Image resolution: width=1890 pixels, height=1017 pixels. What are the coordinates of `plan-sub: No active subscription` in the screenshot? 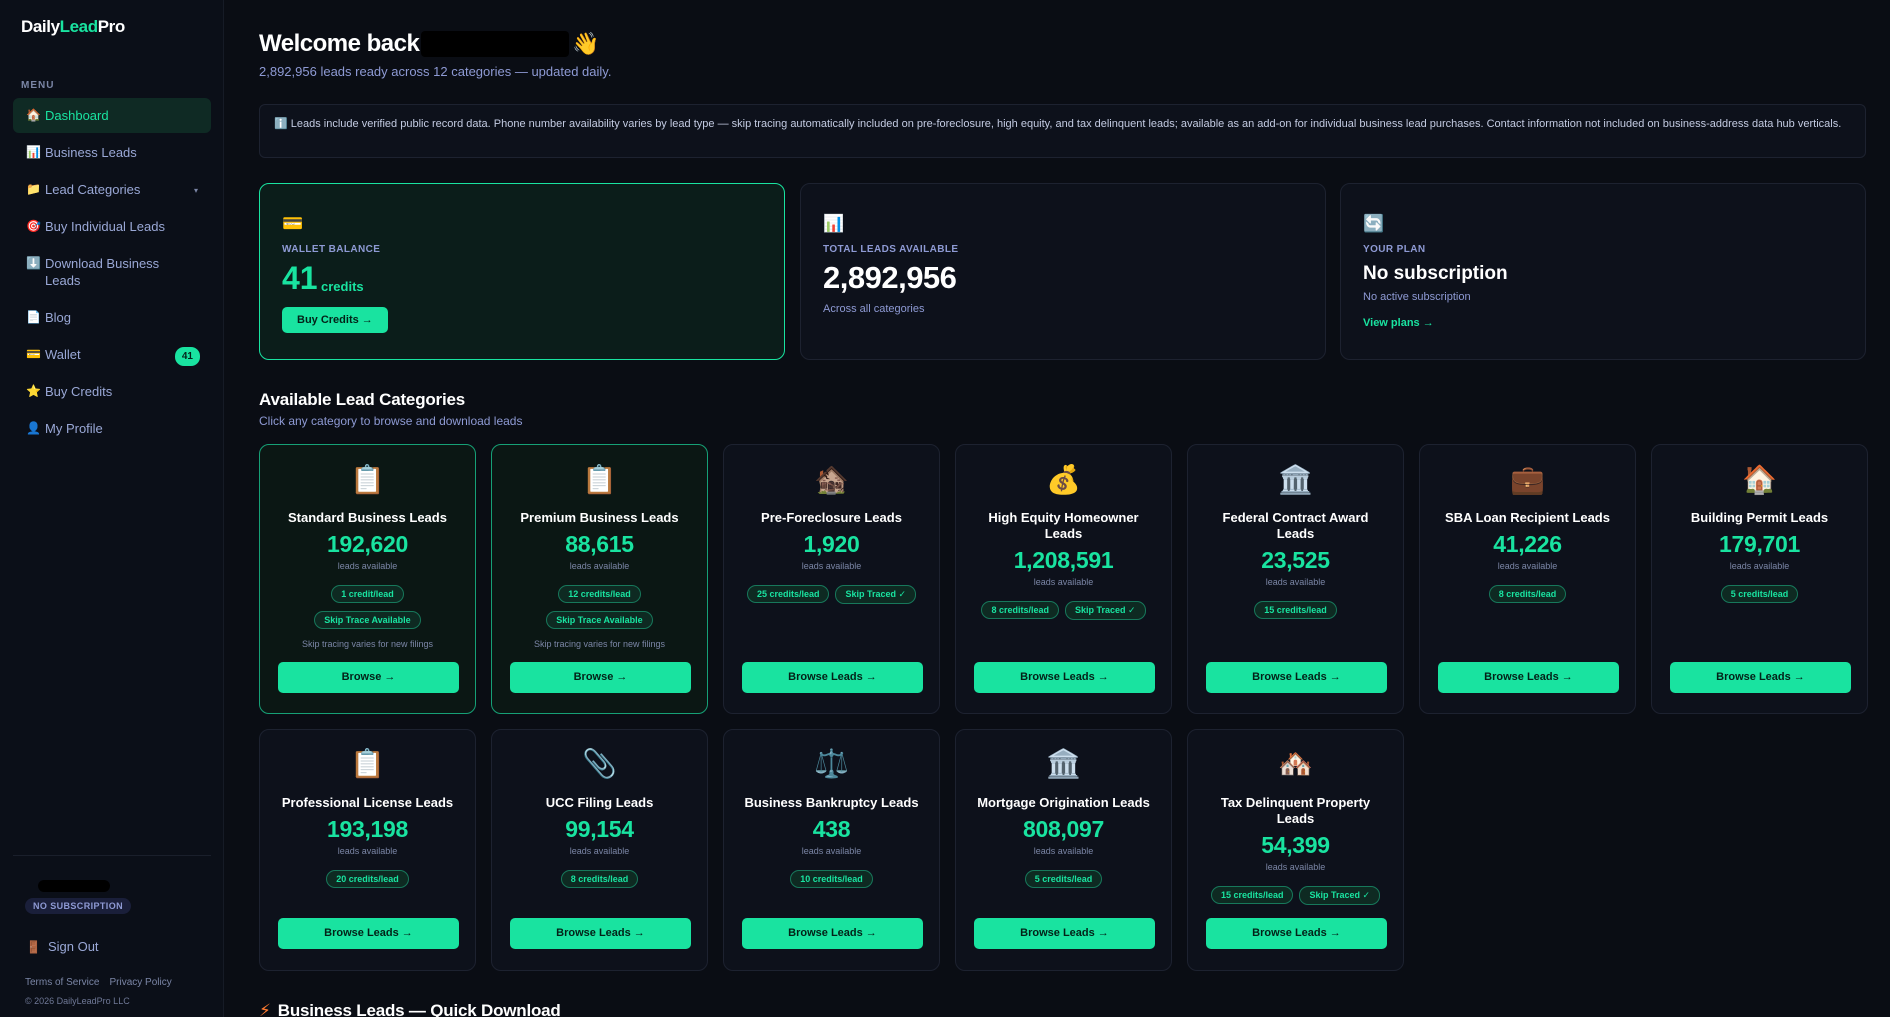 It's located at (1417, 297).